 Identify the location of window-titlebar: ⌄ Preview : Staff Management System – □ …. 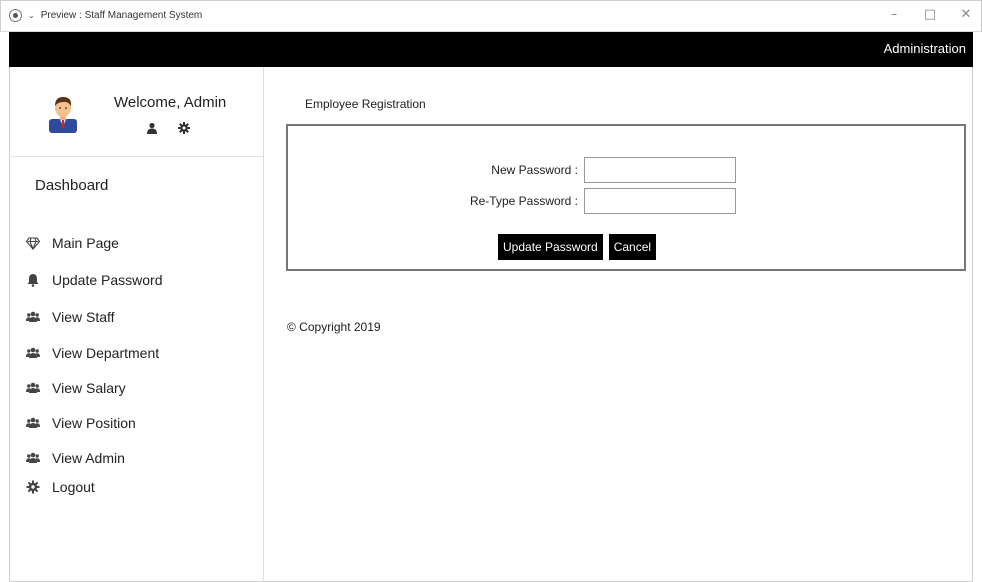
(491, 16).